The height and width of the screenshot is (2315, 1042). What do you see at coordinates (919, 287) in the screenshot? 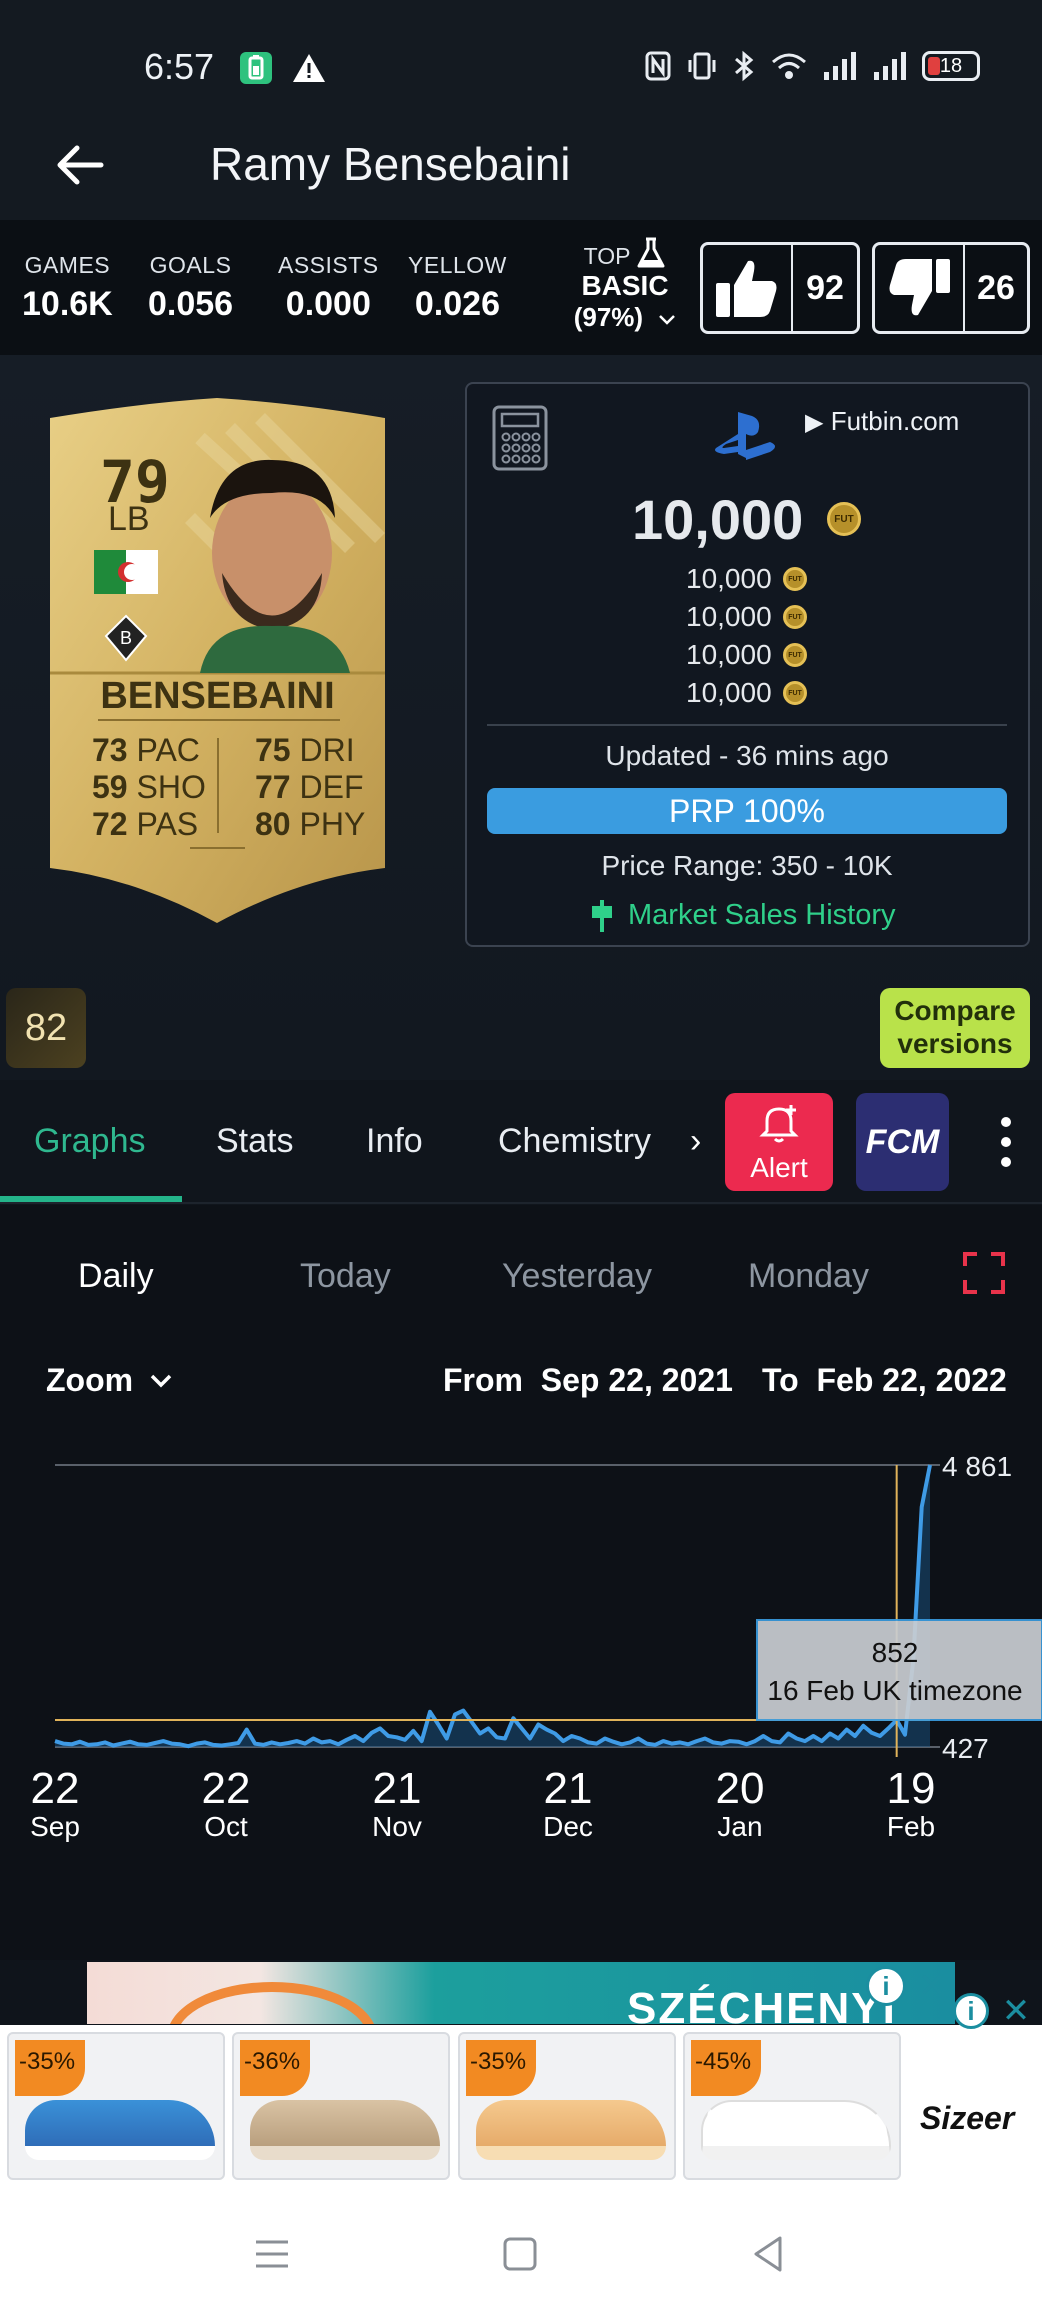
I see `thumbs-down-icon` at bounding box center [919, 287].